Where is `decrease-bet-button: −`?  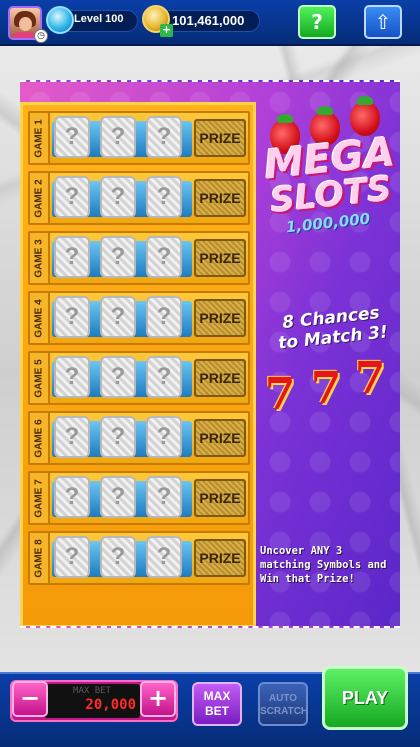
decrease-bet-button: − is located at coordinates (30, 699).